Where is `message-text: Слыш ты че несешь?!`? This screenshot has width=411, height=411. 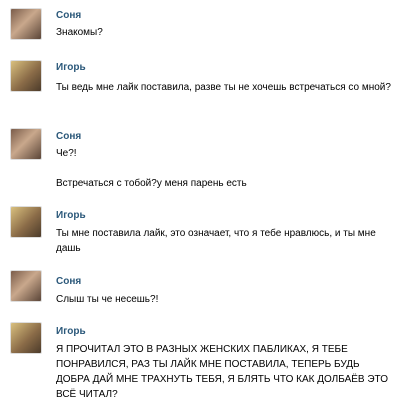 message-text: Слыш ты че несешь?! is located at coordinates (107, 299).